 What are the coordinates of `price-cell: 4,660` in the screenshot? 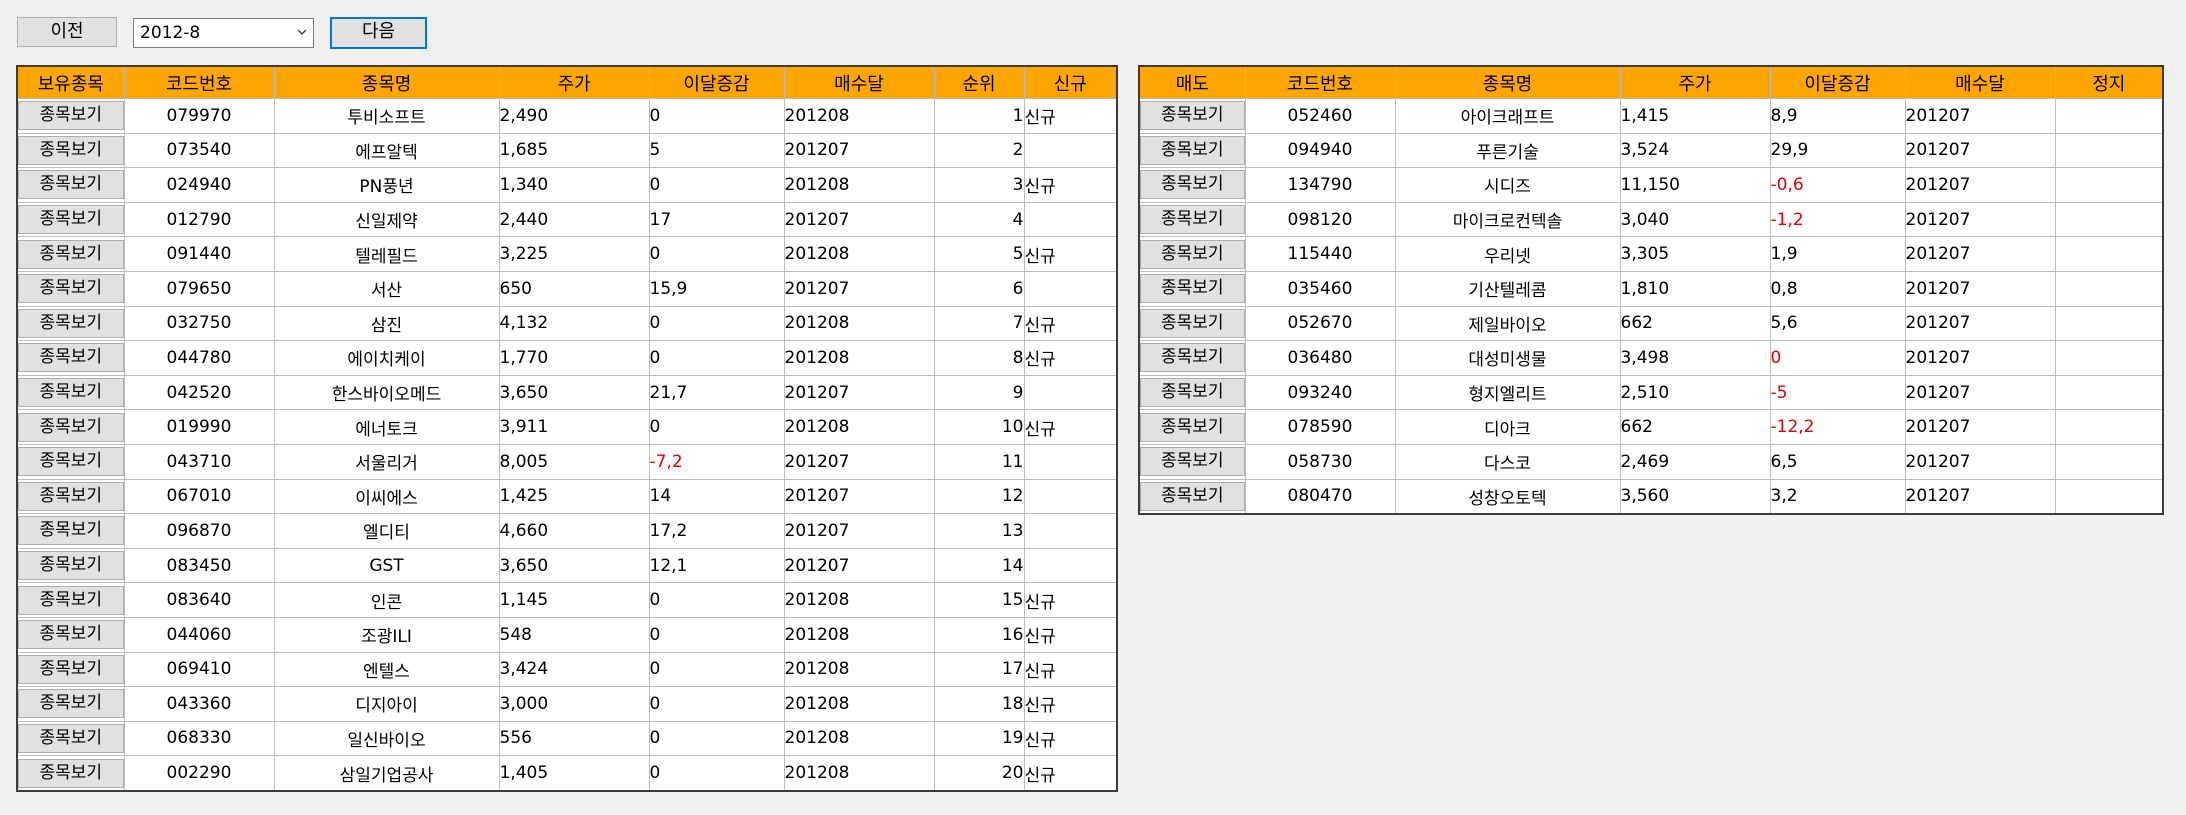 It's located at (574, 531).